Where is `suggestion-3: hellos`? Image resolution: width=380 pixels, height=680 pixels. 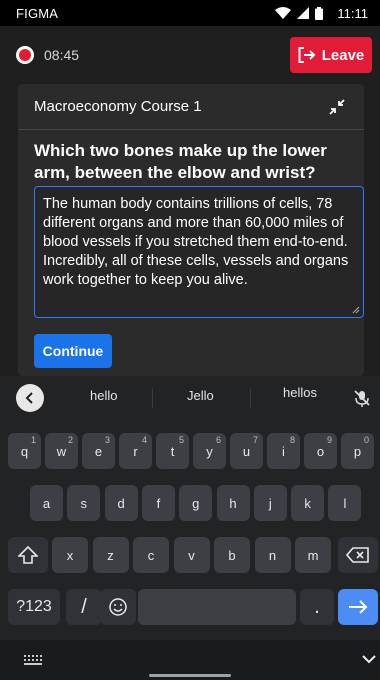
suggestion-3: hellos is located at coordinates (300, 392).